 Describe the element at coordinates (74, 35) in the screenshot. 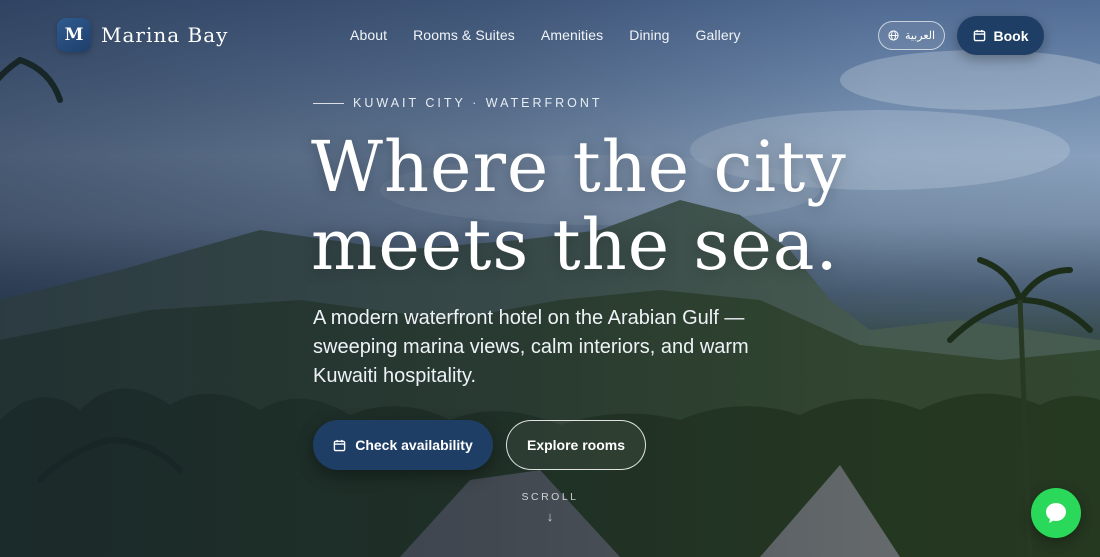

I see `brand-monogram: M` at that location.